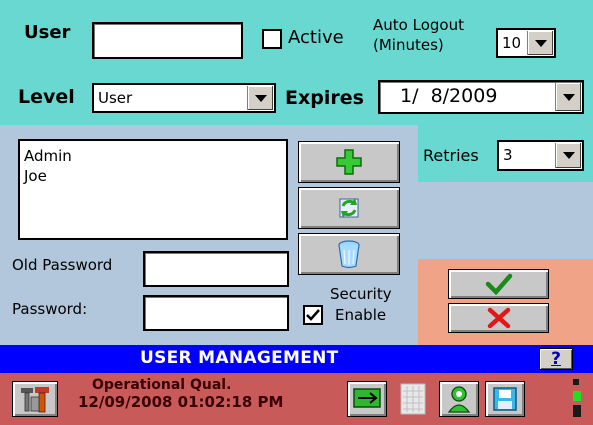  Describe the element at coordinates (153, 189) in the screenshot. I see `user-list: Admin Joe` at that location.